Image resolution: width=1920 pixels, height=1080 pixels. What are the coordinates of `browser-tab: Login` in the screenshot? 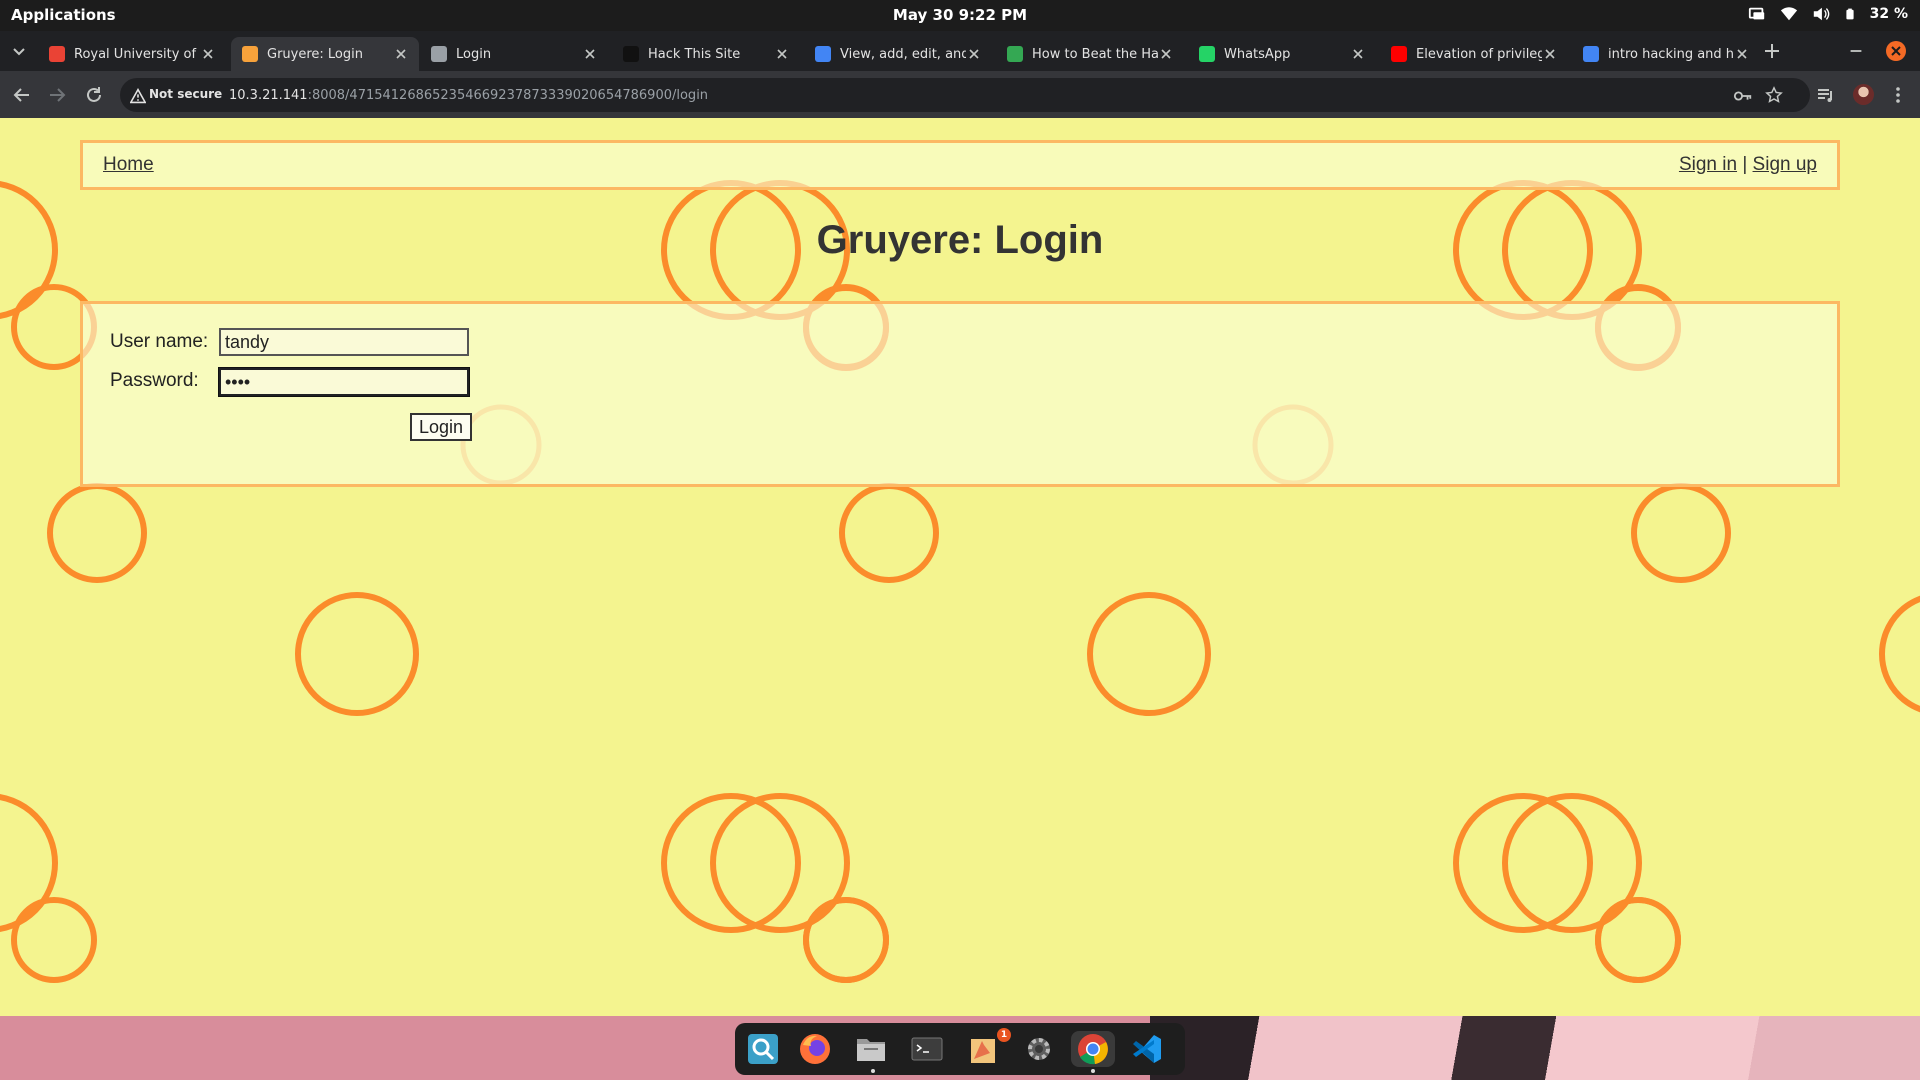 It's located at (514, 54).